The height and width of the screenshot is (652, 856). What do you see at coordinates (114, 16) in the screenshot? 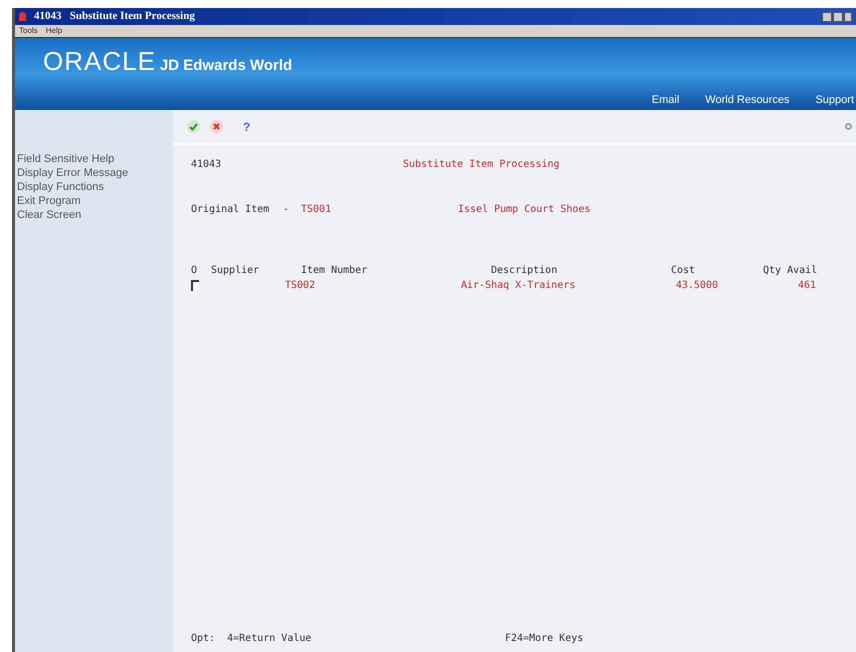
I see `window-title: 41043 Substitute Item Processing` at bounding box center [114, 16].